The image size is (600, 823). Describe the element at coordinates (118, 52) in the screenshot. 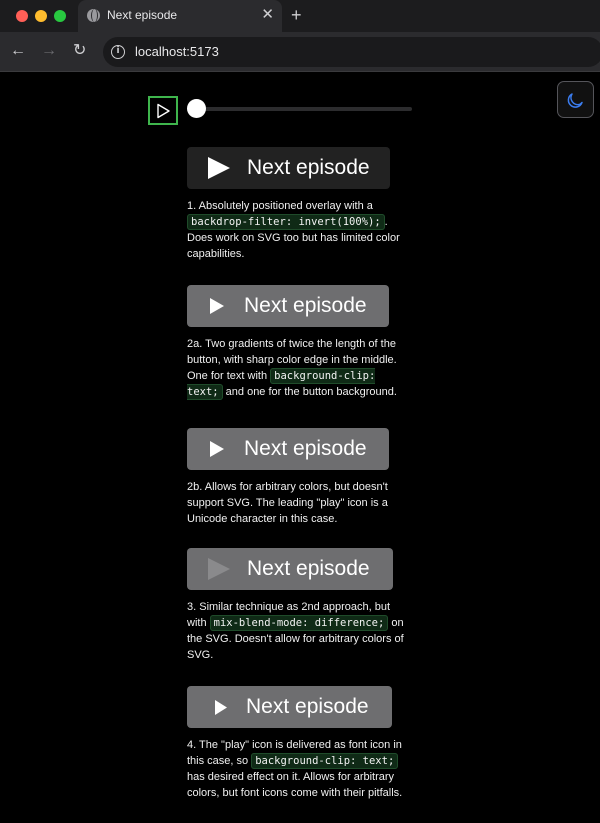

I see `info-icon: i` at that location.